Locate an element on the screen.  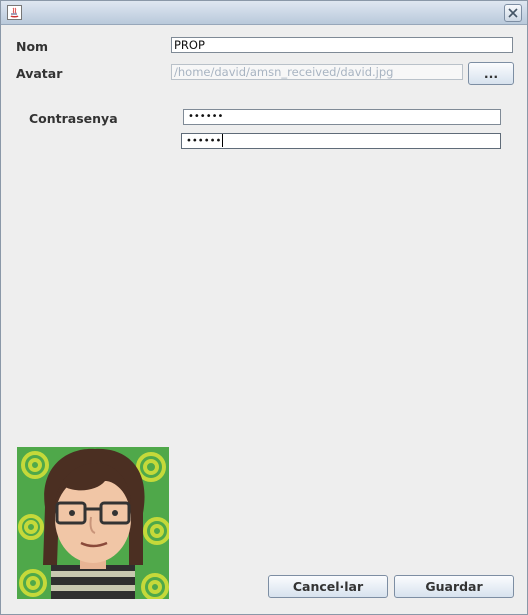
title-bar is located at coordinates (264, 13).